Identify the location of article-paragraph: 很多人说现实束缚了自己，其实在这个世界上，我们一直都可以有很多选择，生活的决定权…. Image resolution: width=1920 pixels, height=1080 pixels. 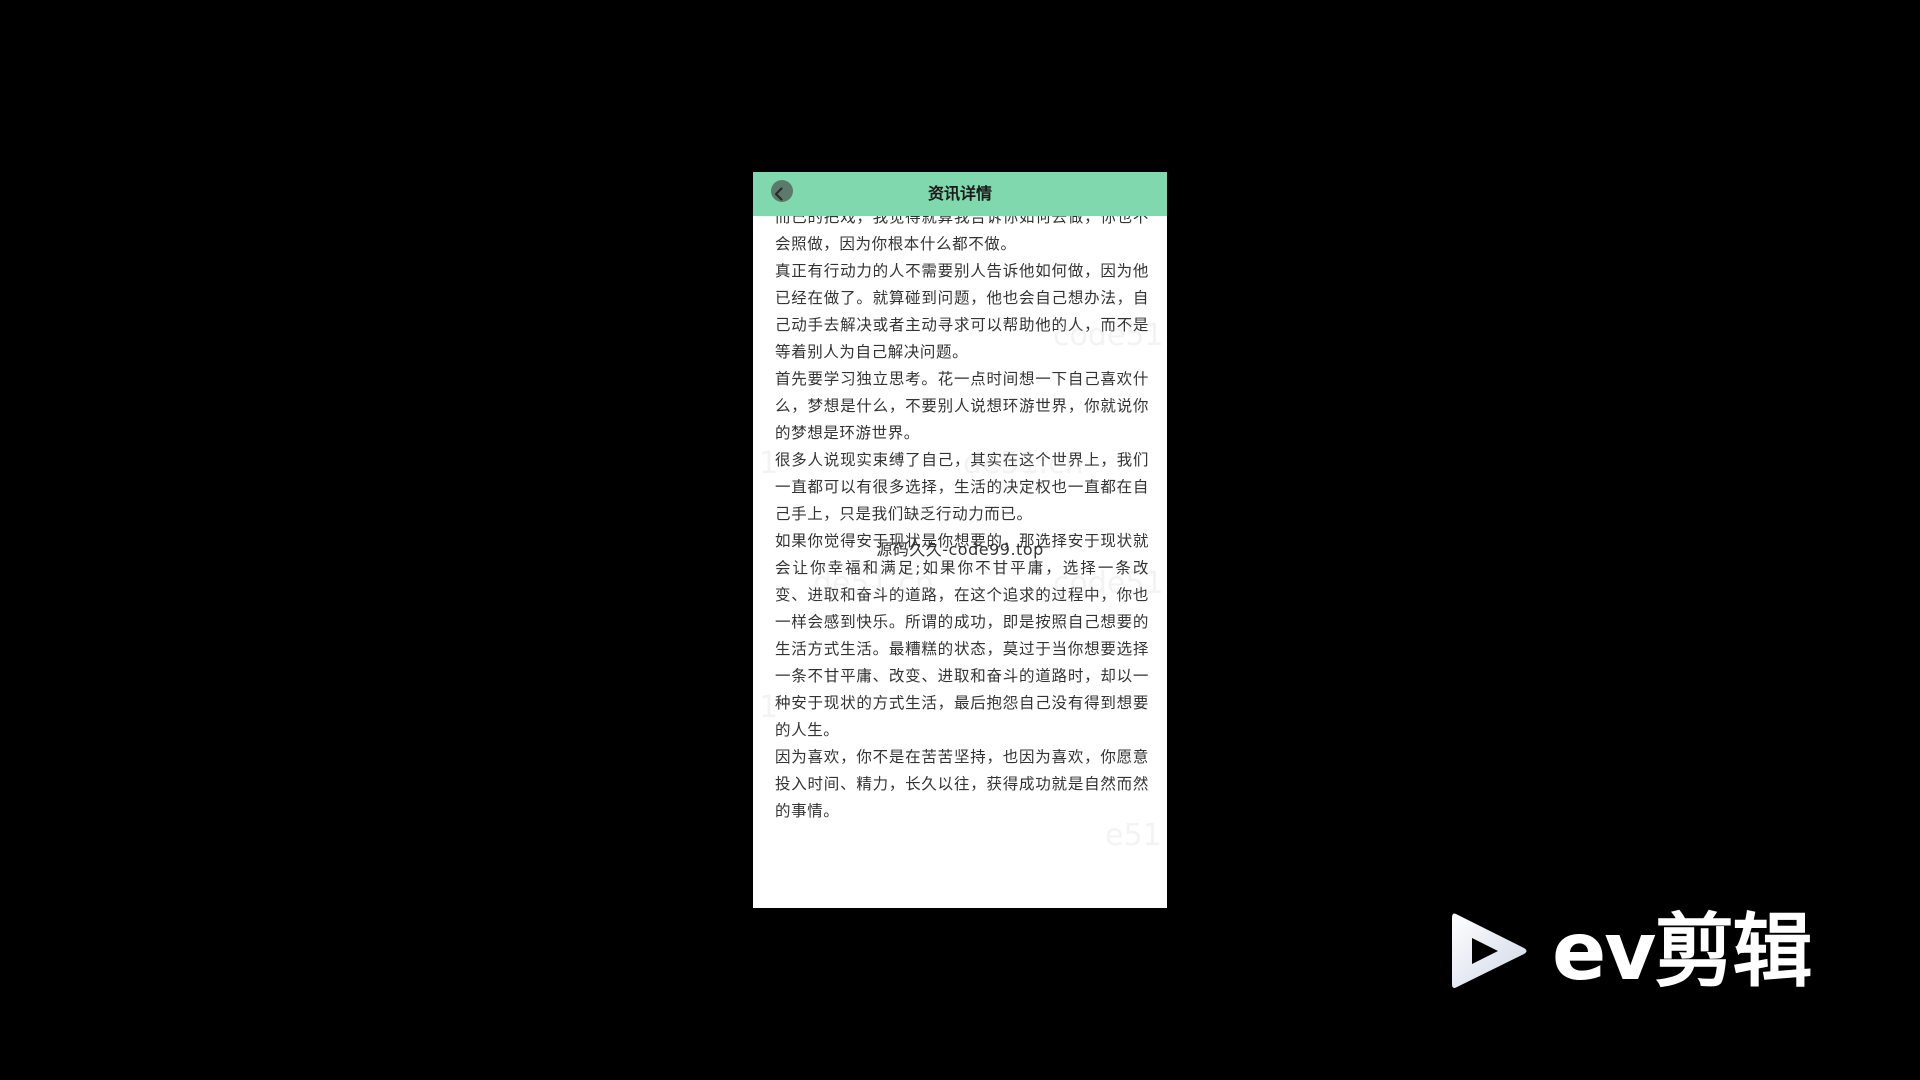
(962, 487).